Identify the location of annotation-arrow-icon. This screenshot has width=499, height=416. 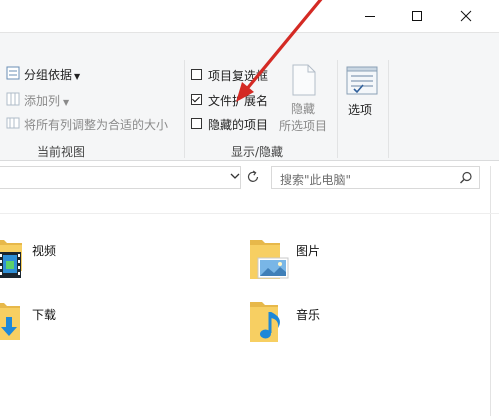
(279, 51).